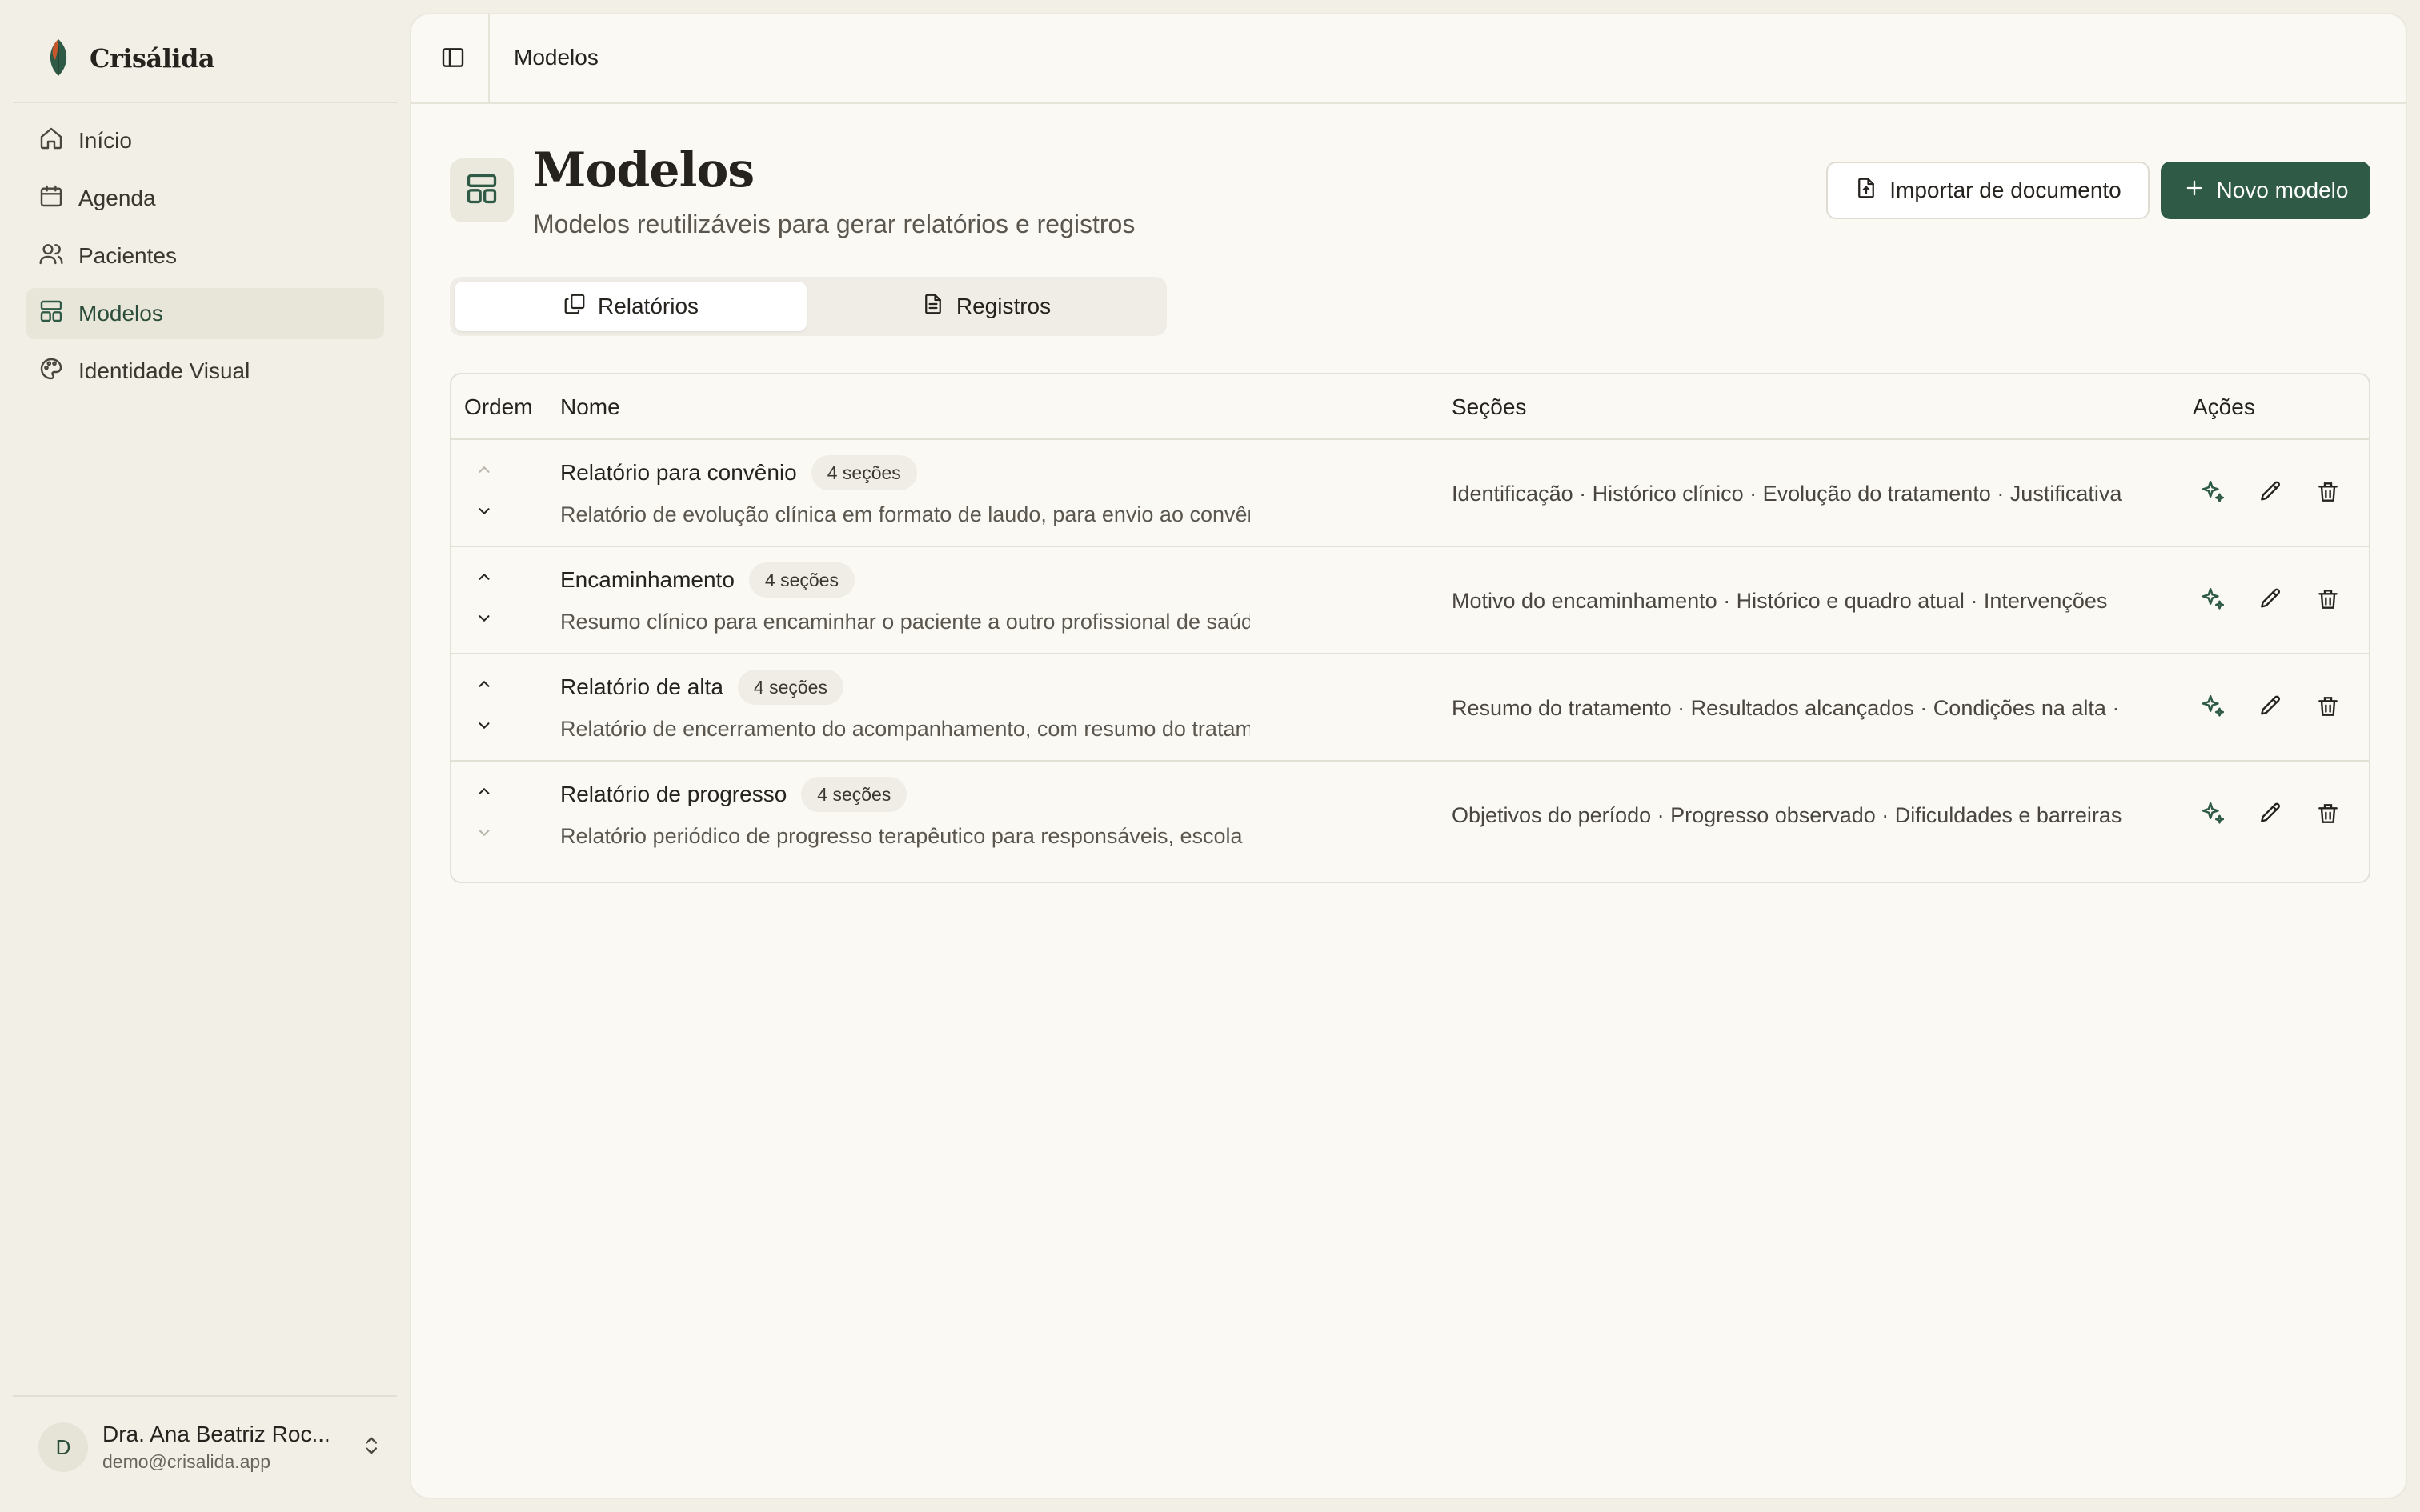 The width and height of the screenshot is (2420, 1512). What do you see at coordinates (51, 256) in the screenshot?
I see `users-icon` at bounding box center [51, 256].